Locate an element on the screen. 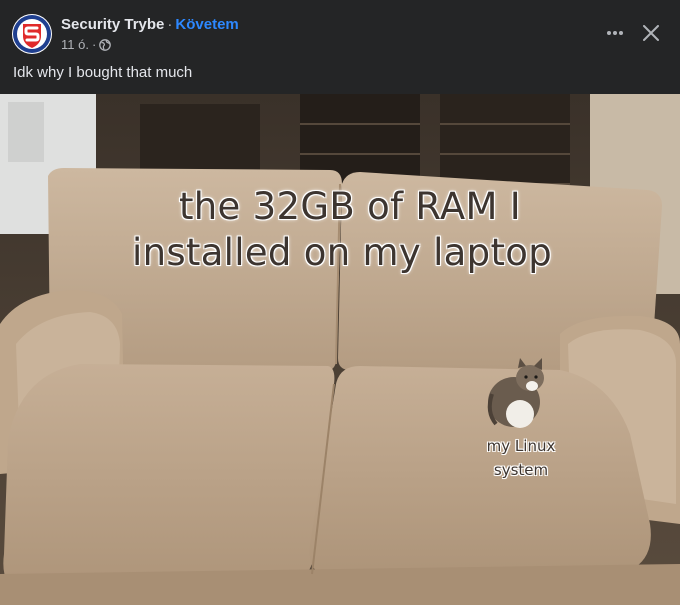 The height and width of the screenshot is (605, 680). meme-caption-line-2: installed on my laptop is located at coordinates (342, 252).